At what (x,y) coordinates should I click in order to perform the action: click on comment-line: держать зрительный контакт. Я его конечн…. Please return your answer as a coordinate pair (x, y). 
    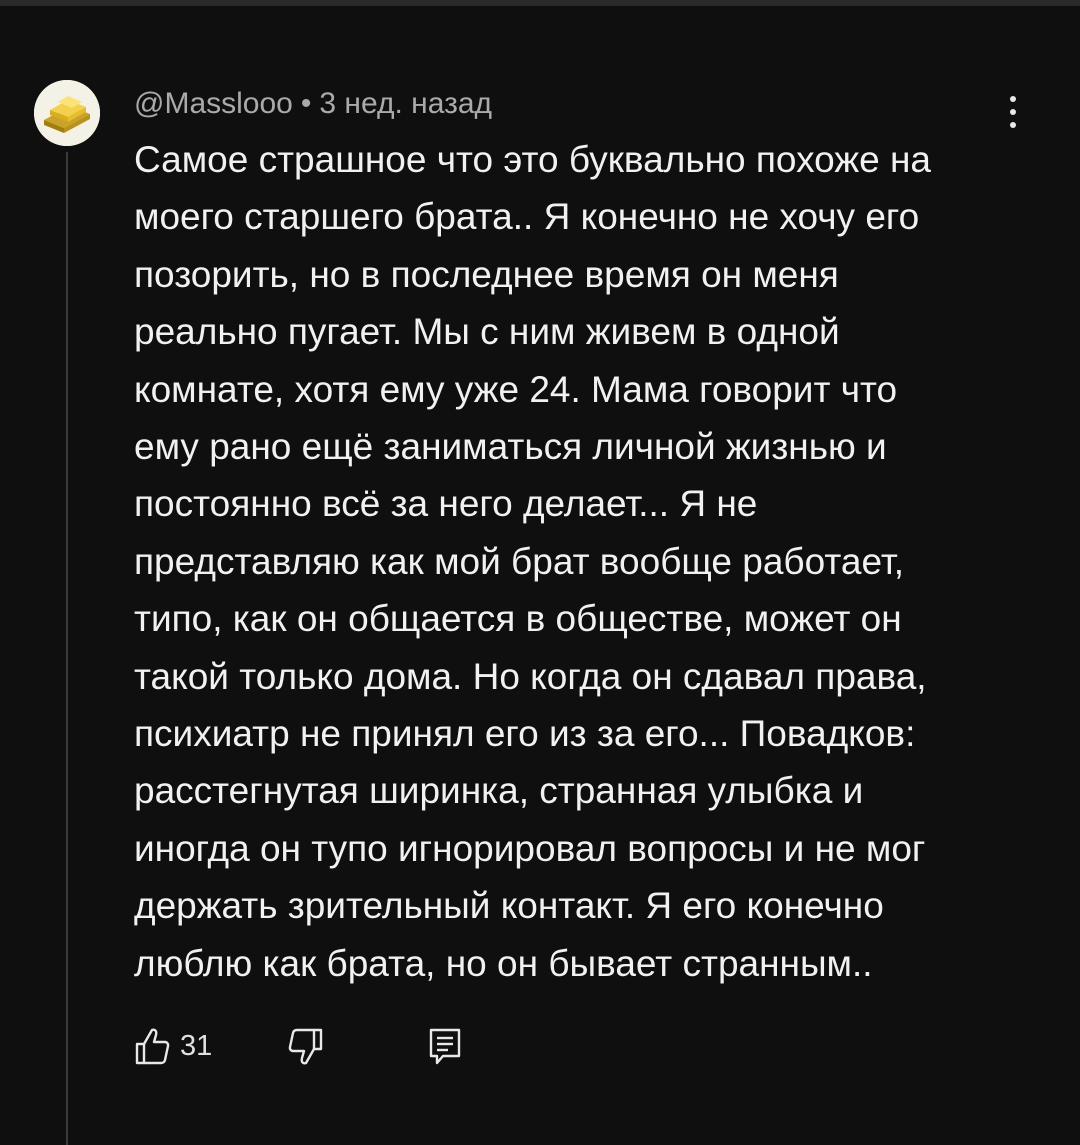
    Looking at the image, I should click on (509, 906).